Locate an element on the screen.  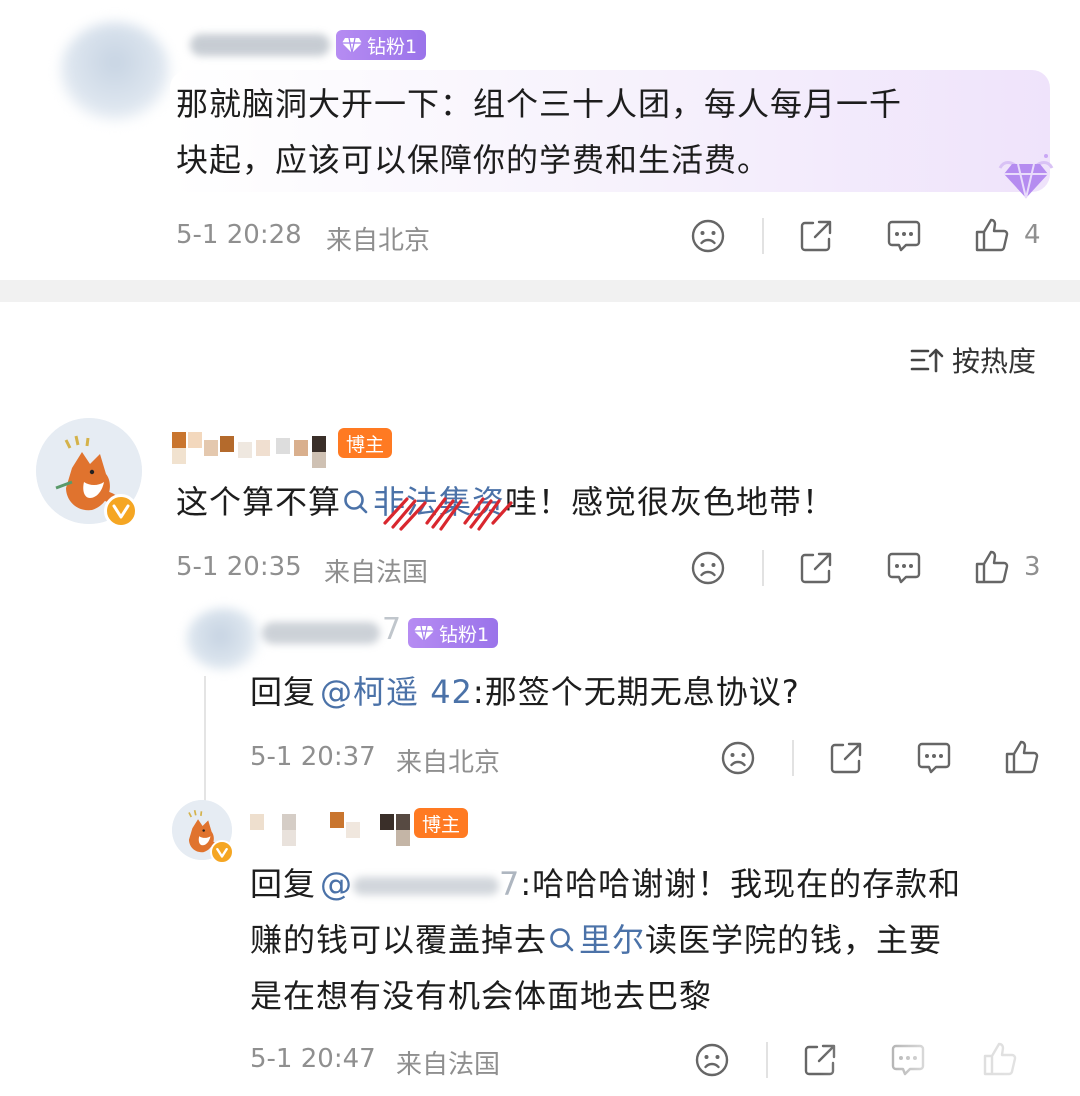
comment-time: 5-1 20:35 is located at coordinates (239, 567).